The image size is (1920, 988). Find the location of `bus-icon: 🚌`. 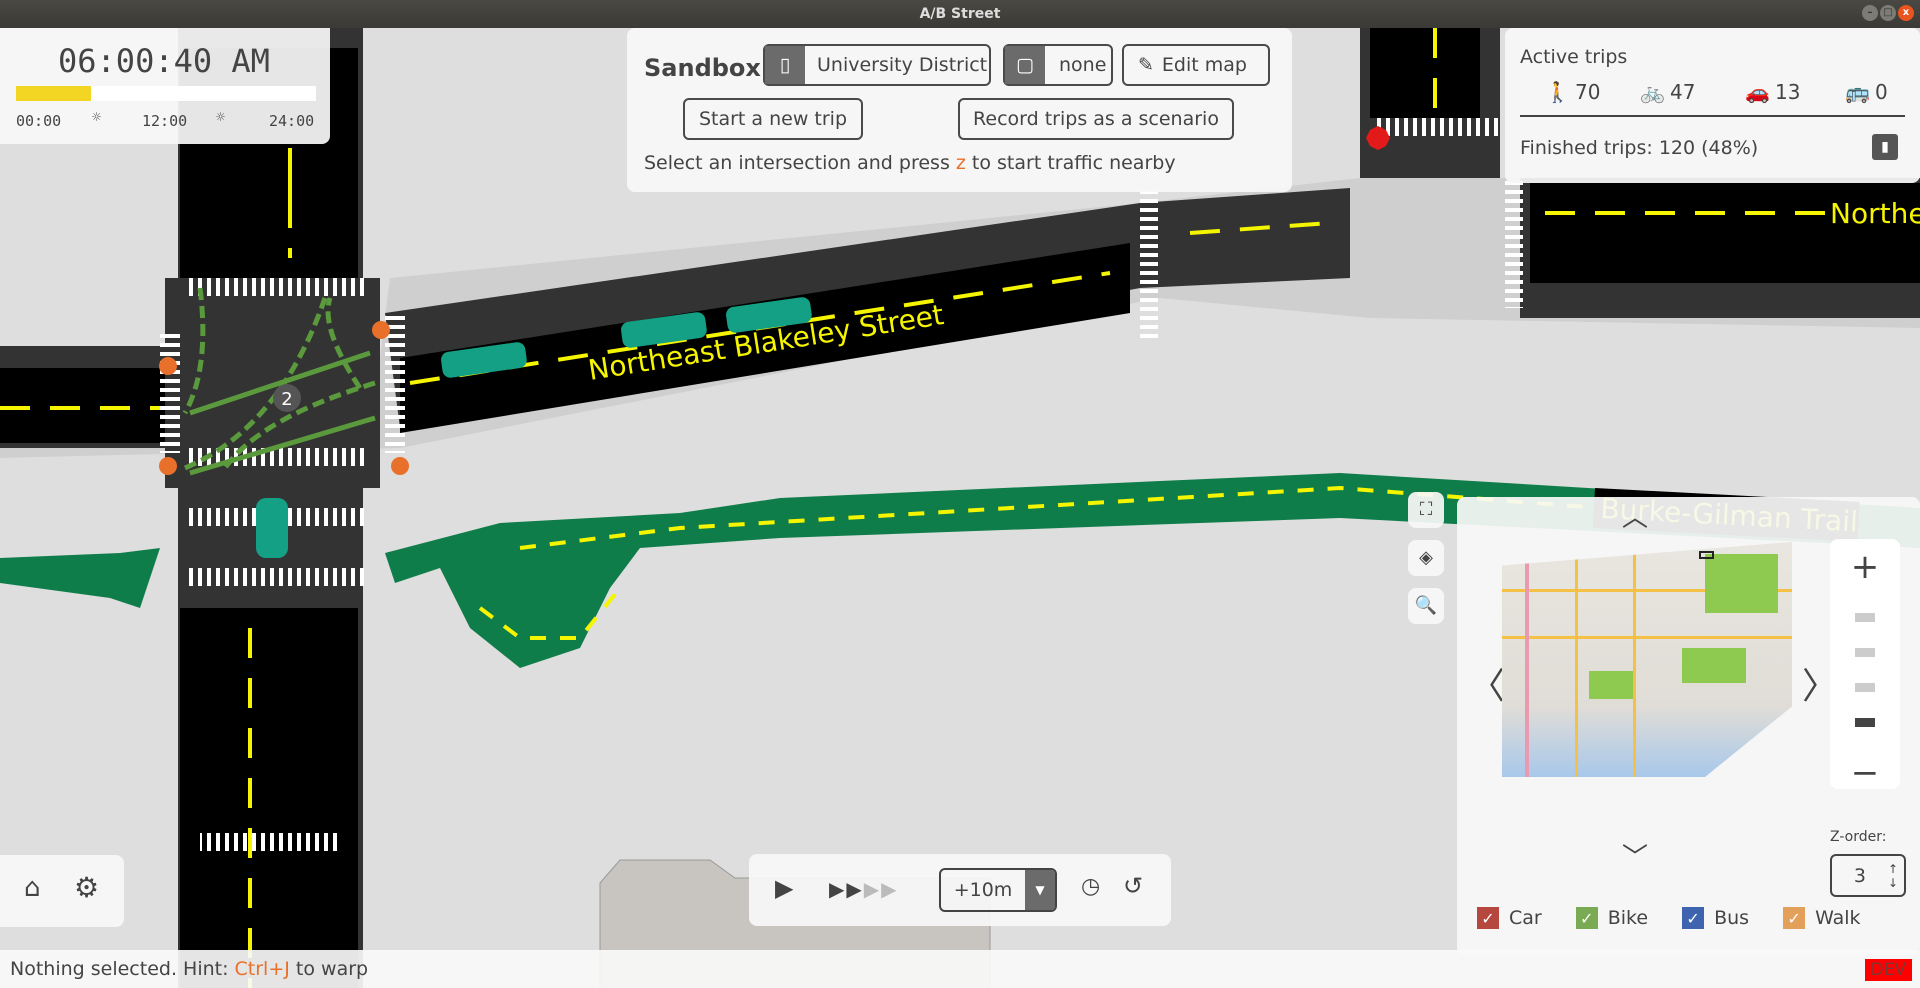

bus-icon: 🚌 is located at coordinates (1857, 92).